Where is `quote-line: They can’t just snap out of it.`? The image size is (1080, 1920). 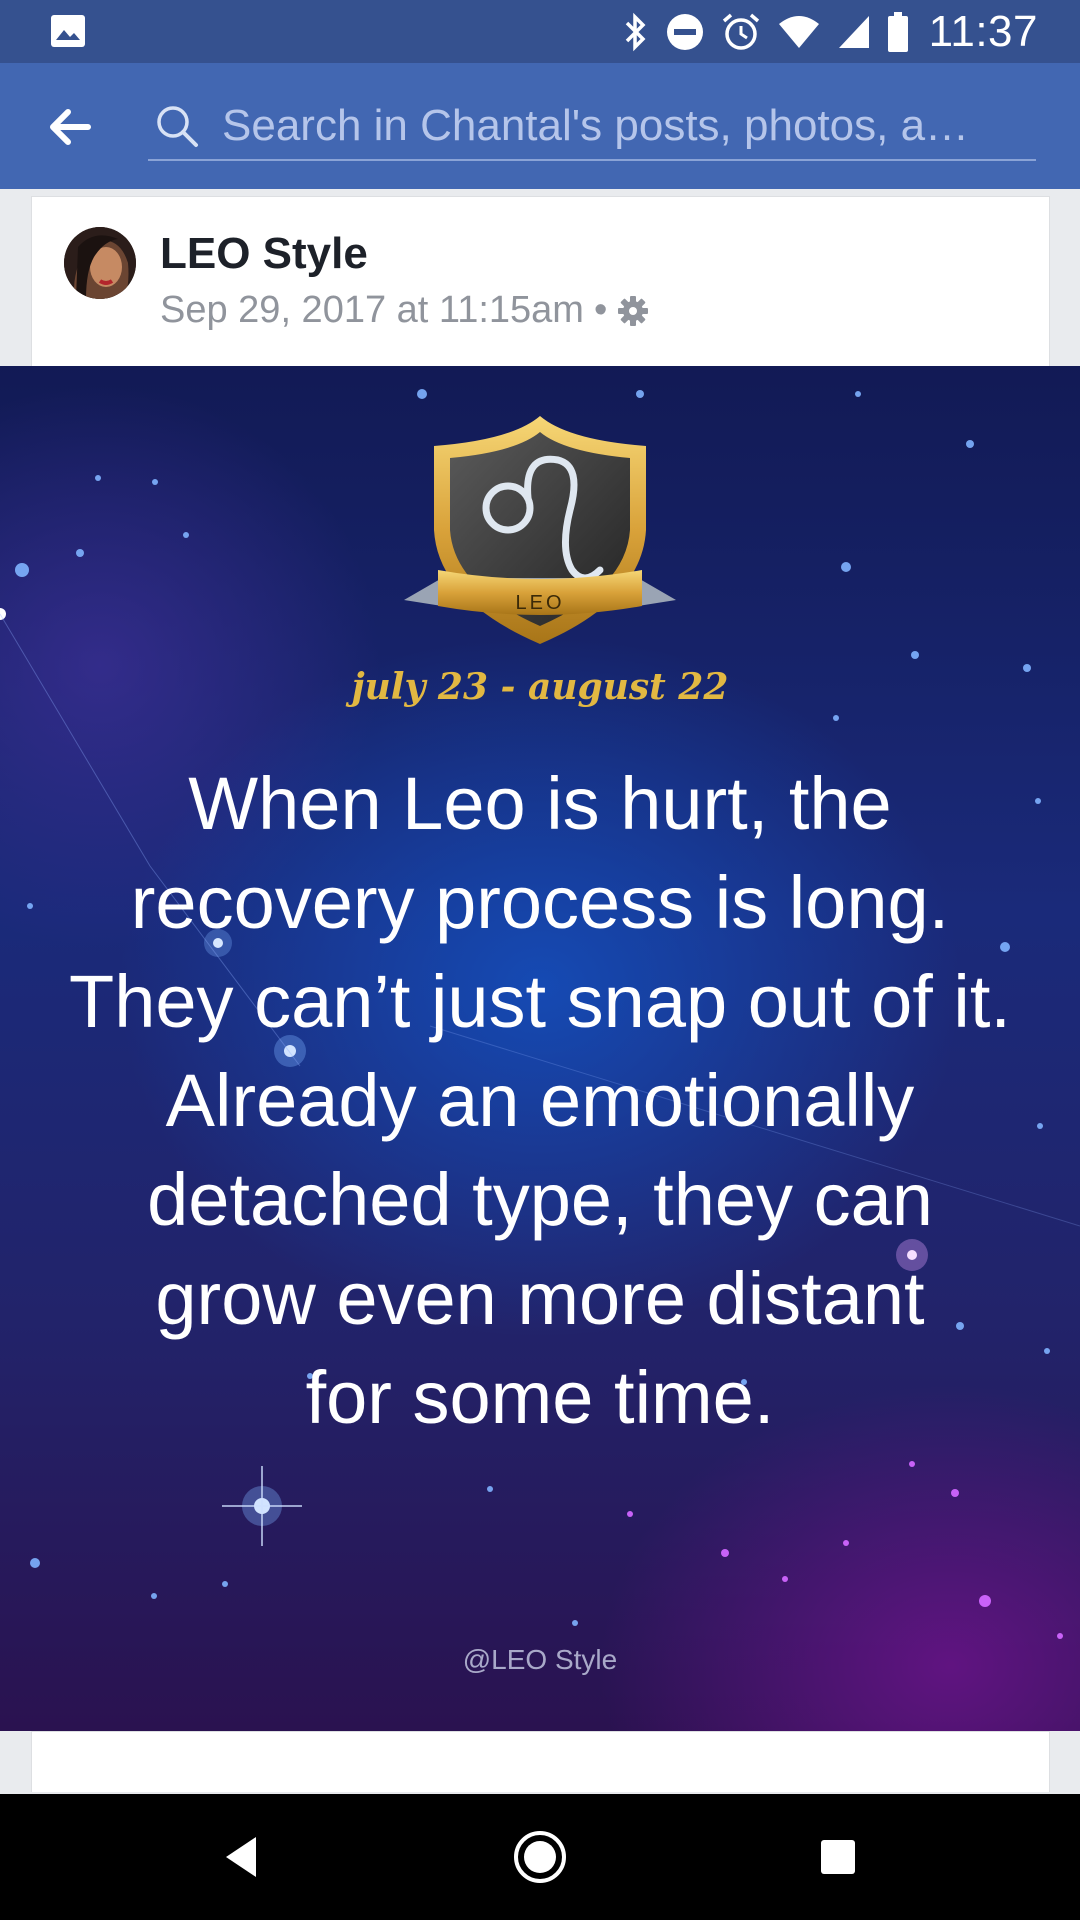 quote-line: They can’t just snap out of it. is located at coordinates (540, 1001).